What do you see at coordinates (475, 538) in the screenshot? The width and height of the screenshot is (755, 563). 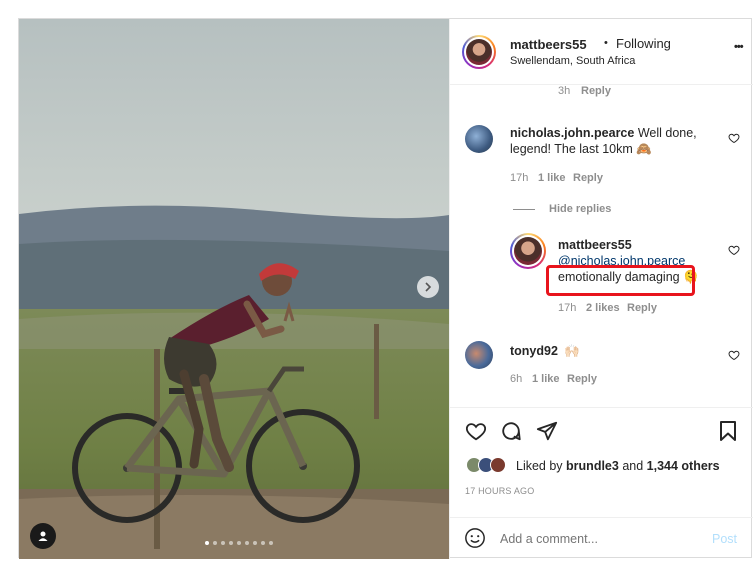 I see `emoji-smiley-icon` at bounding box center [475, 538].